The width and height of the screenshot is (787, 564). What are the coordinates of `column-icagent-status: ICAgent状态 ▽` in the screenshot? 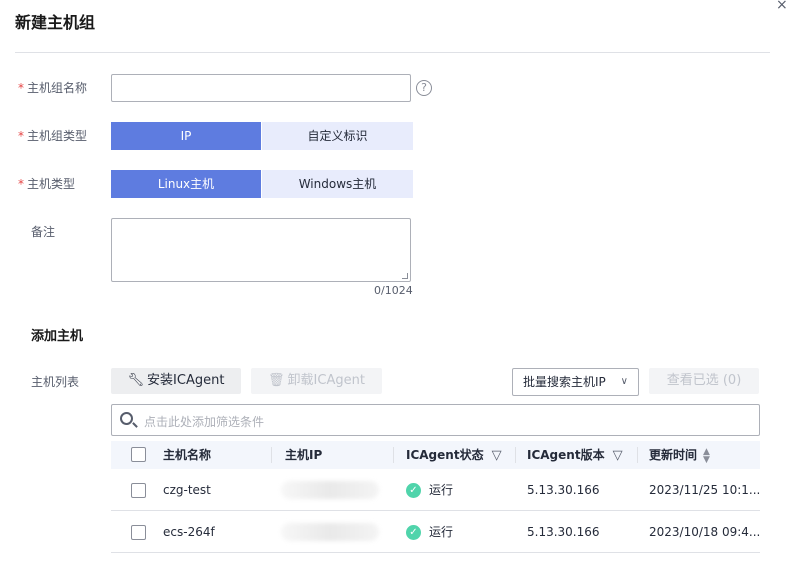 It's located at (454, 455).